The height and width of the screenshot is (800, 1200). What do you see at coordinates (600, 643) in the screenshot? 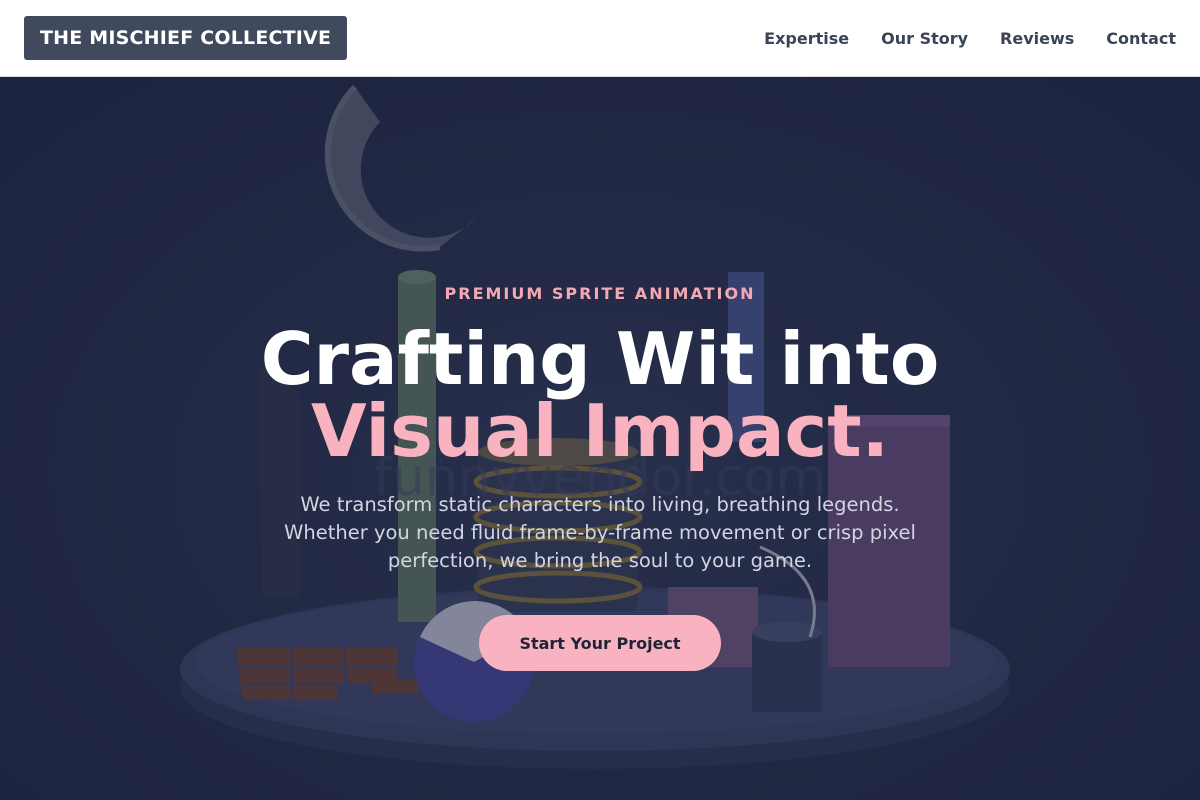
I see `start-project-button: Start Your Project` at bounding box center [600, 643].